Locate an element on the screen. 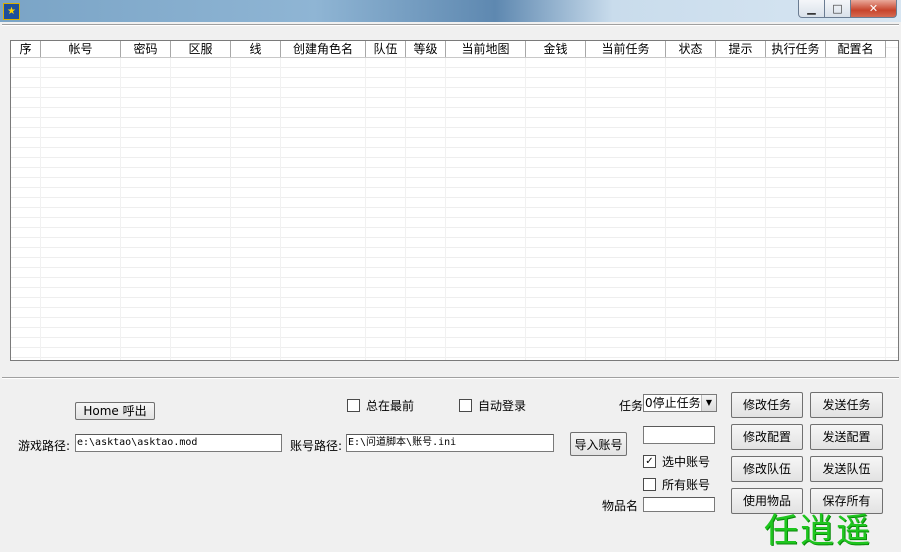 This screenshot has height=552, width=901. selected-account-checkbox: ✓ 选中账号 is located at coordinates (676, 461).